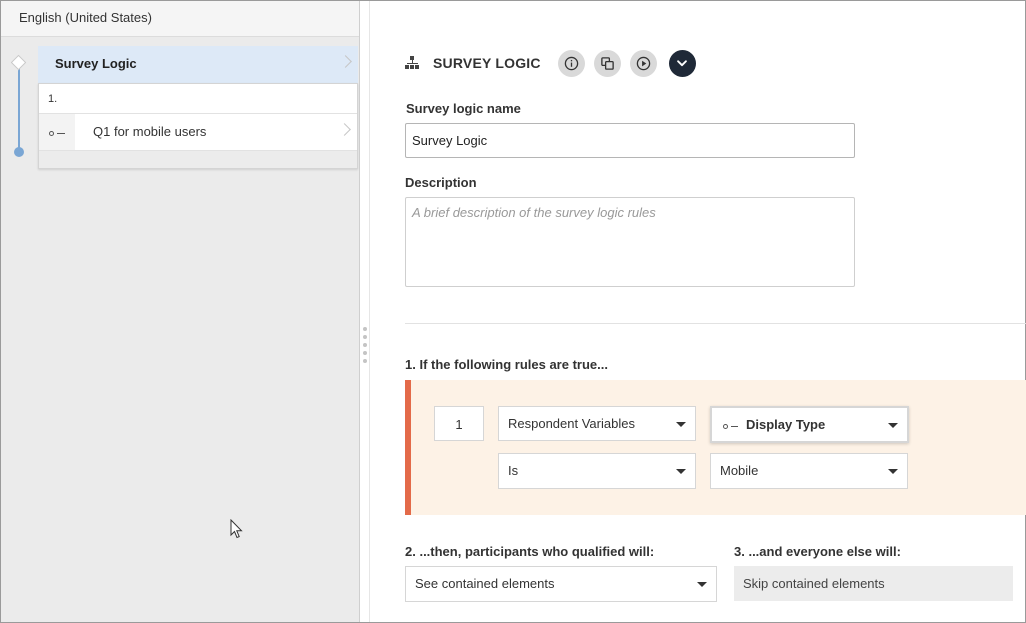 The width and height of the screenshot is (1026, 623). Describe the element at coordinates (19, 152) in the screenshot. I see `timeline-end-icon` at that location.